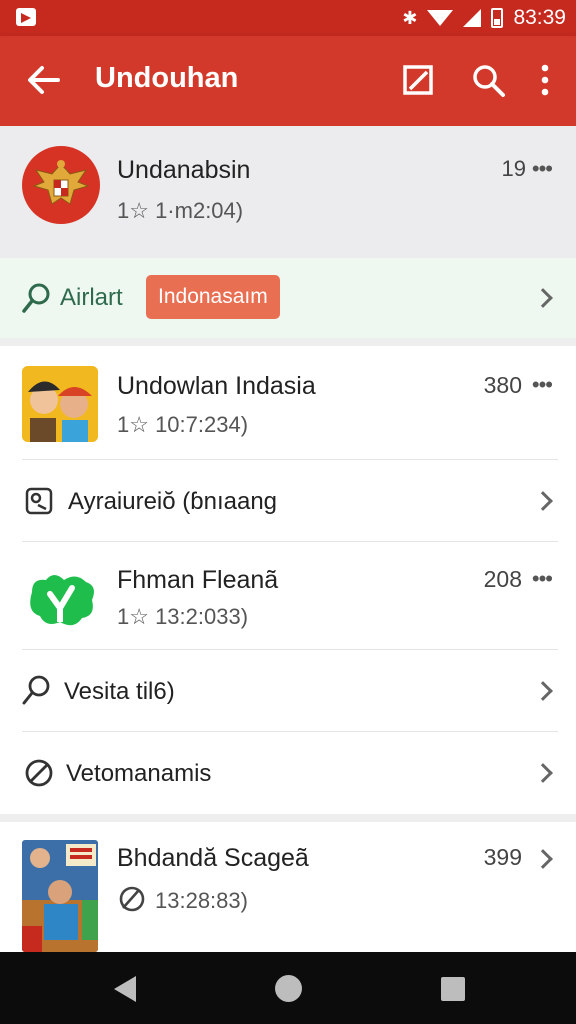 The width and height of the screenshot is (576, 1024). Describe the element at coordinates (453, 989) in the screenshot. I see `nav-recents-icon` at that location.